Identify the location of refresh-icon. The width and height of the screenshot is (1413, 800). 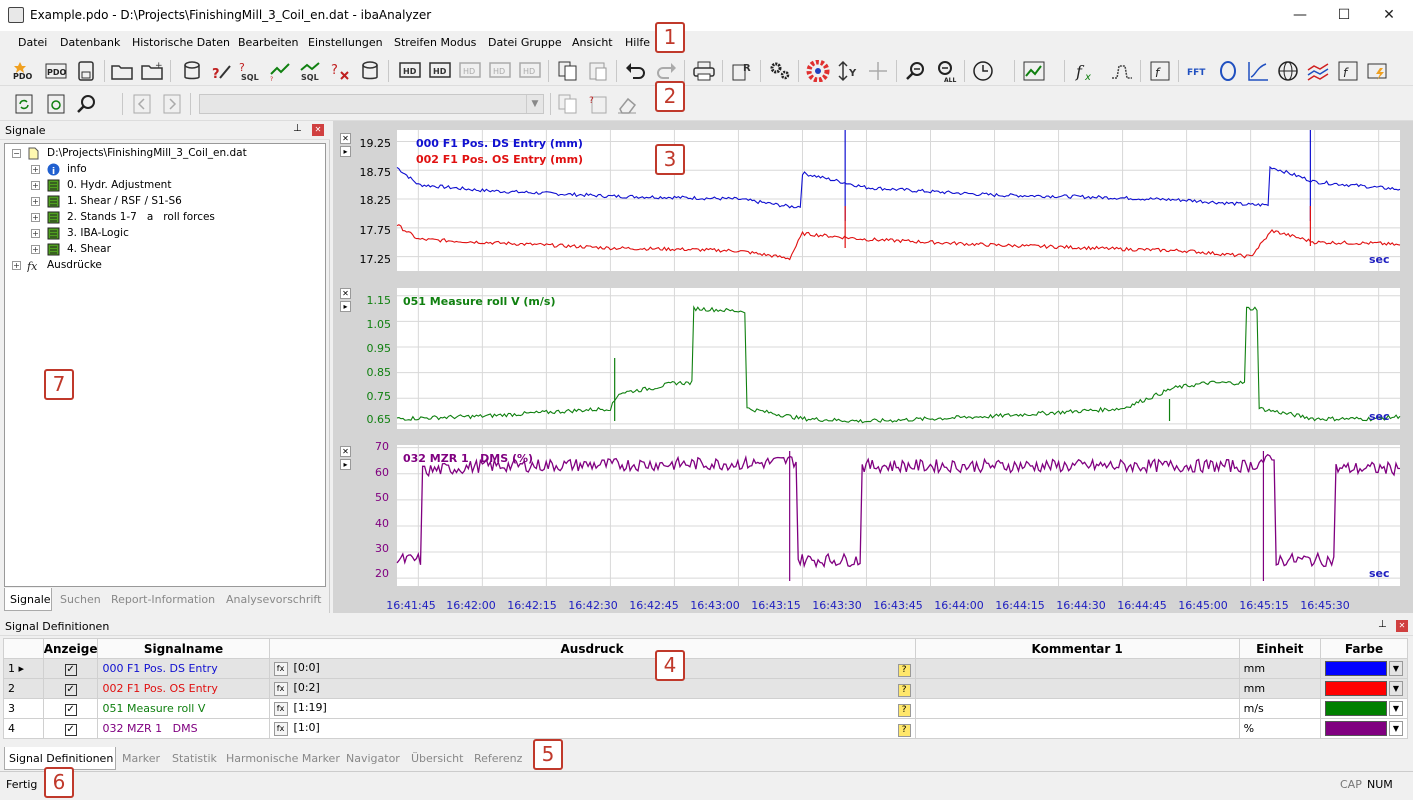
(24, 104).